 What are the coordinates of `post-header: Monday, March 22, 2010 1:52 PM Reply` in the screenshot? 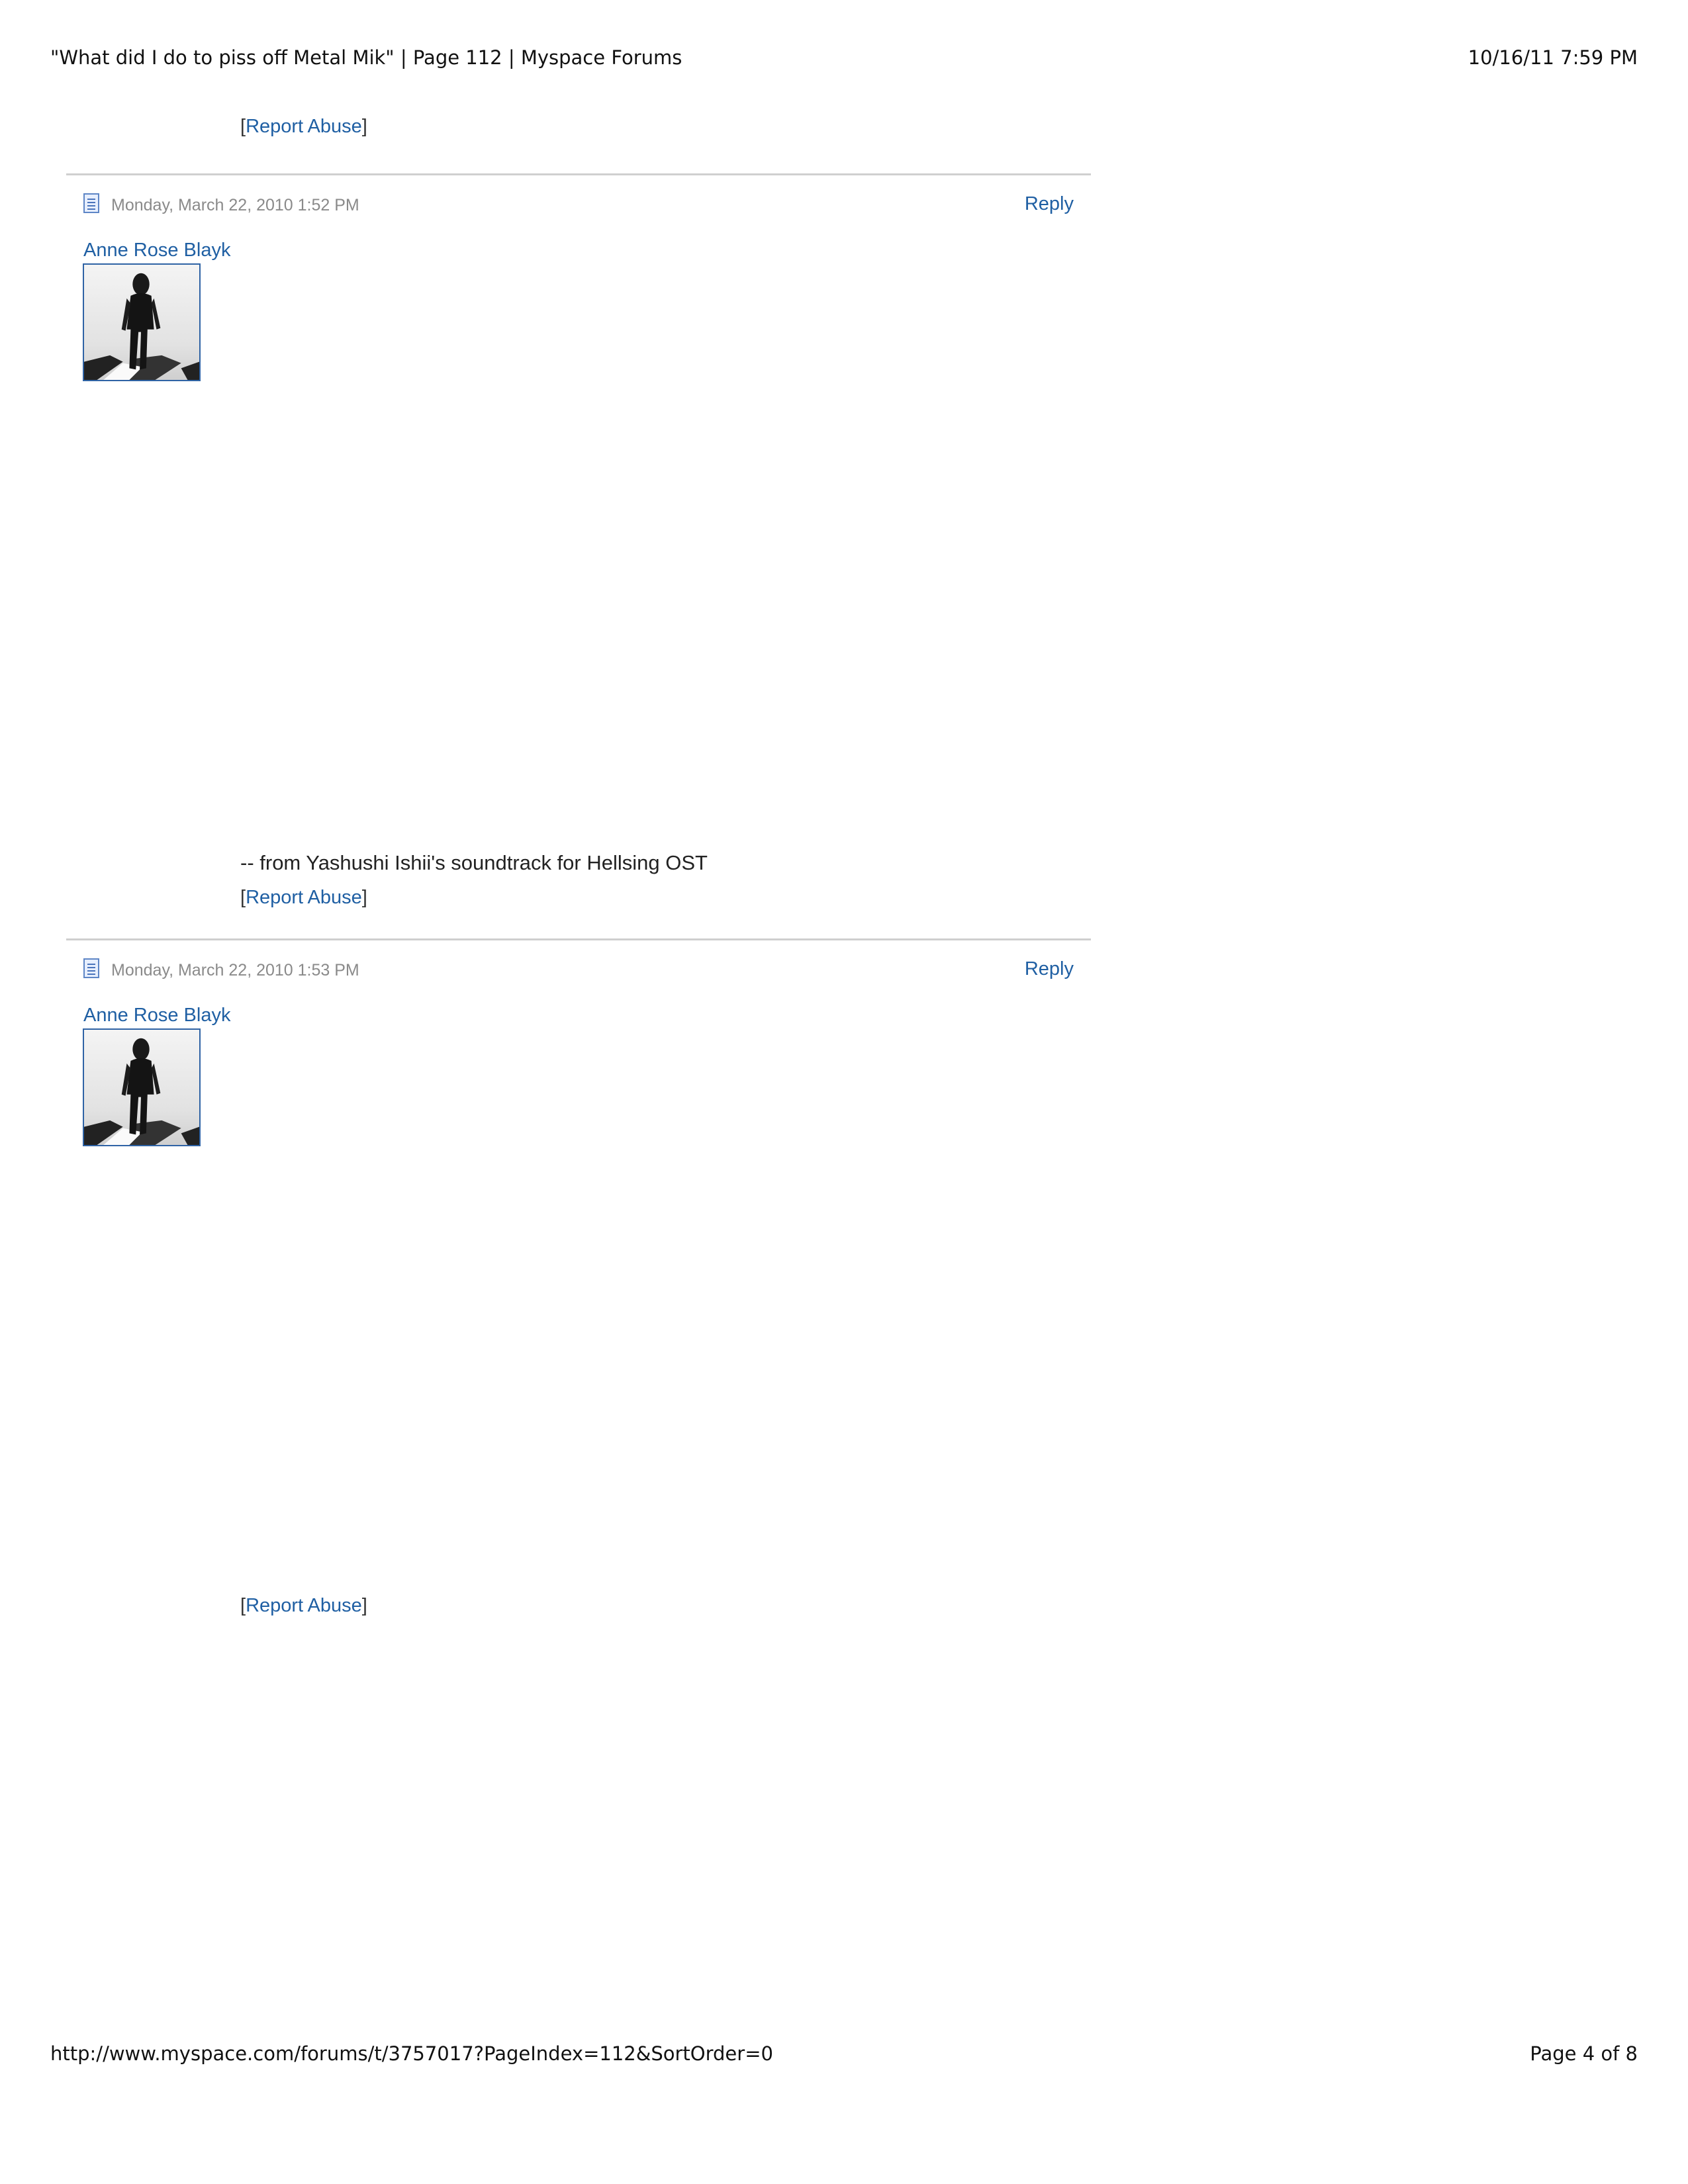 It's located at (578, 207).